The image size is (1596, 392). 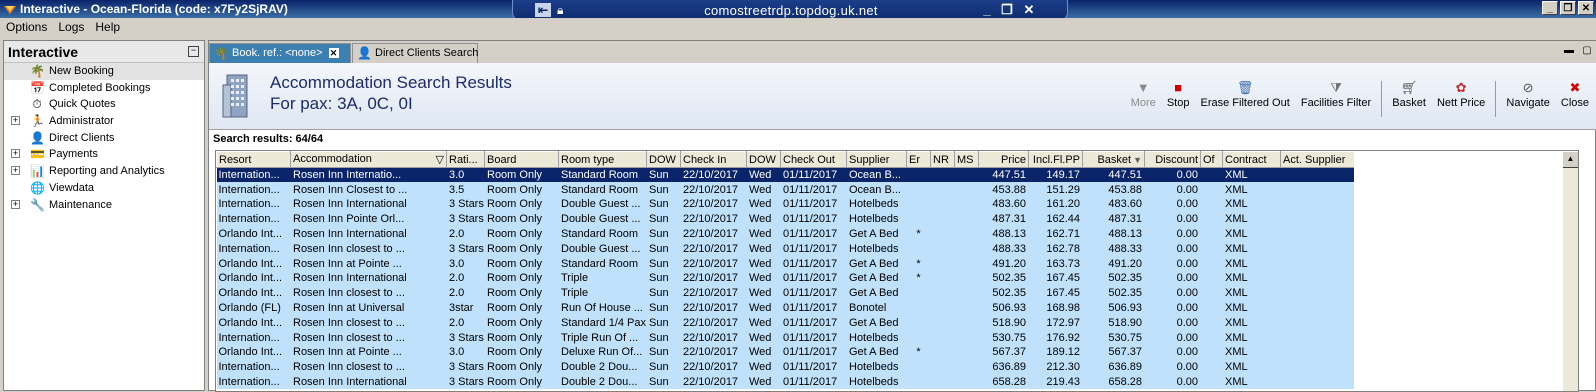 I want to click on table-cell: 447.51, so click(x=1003, y=175).